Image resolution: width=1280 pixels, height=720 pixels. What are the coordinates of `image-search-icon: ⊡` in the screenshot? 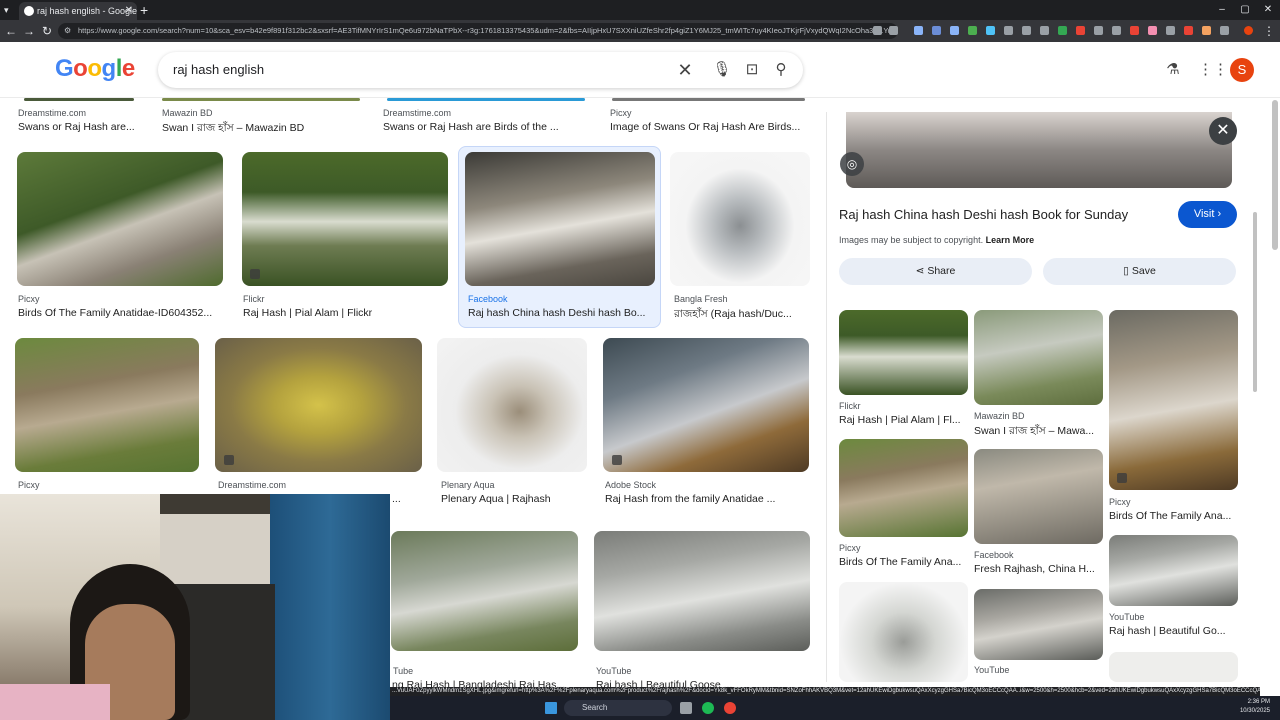 It's located at (752, 70).